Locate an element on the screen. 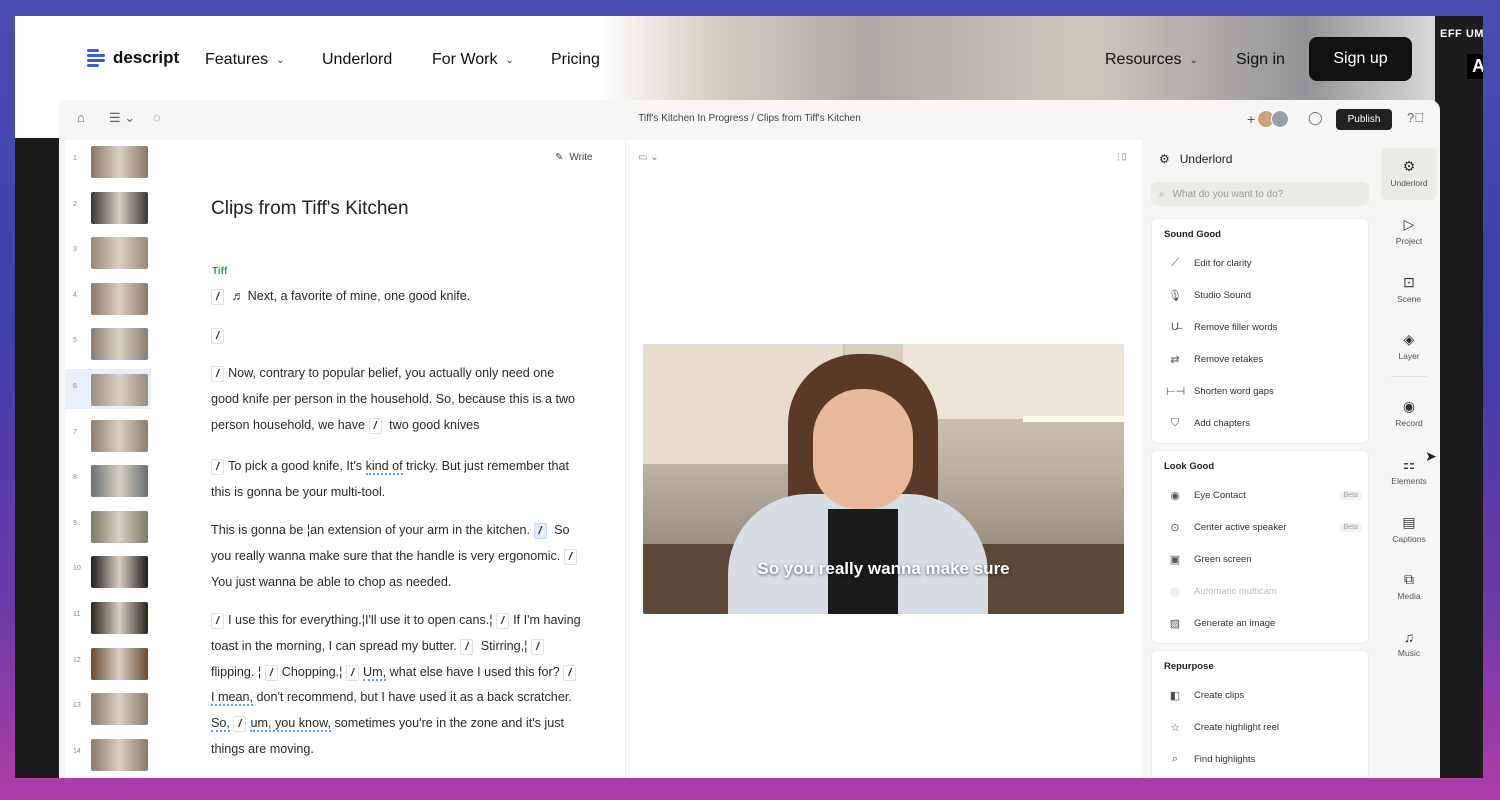 The width and height of the screenshot is (1500, 800). filler-word: kind of is located at coordinates (384, 467).